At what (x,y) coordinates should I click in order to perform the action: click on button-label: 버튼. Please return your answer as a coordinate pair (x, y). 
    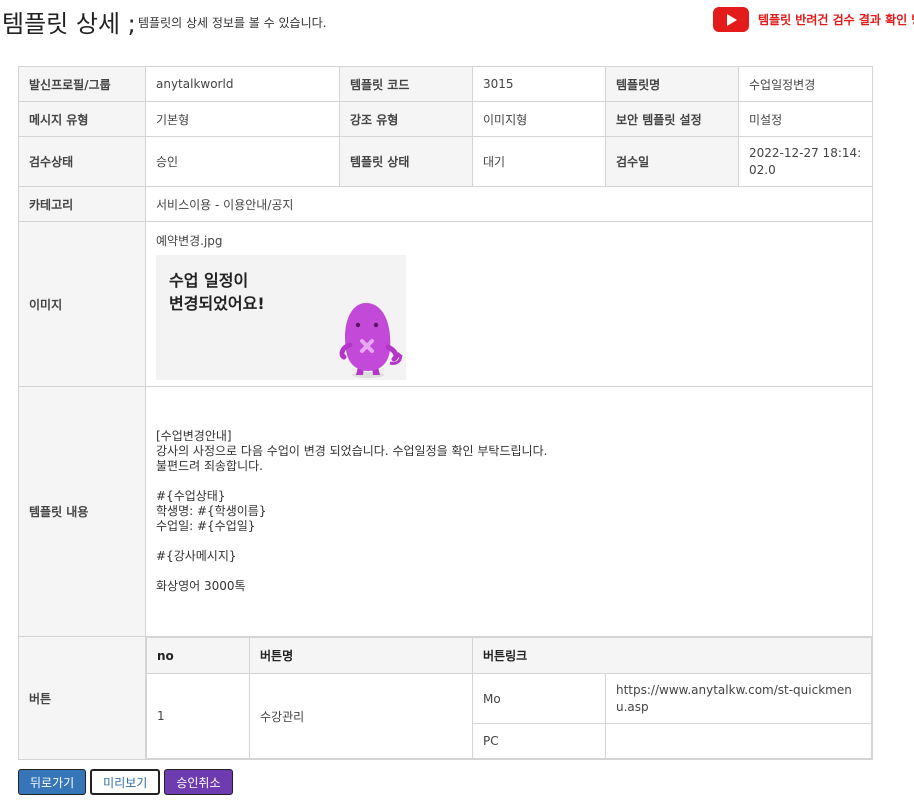
    Looking at the image, I should click on (82, 698).